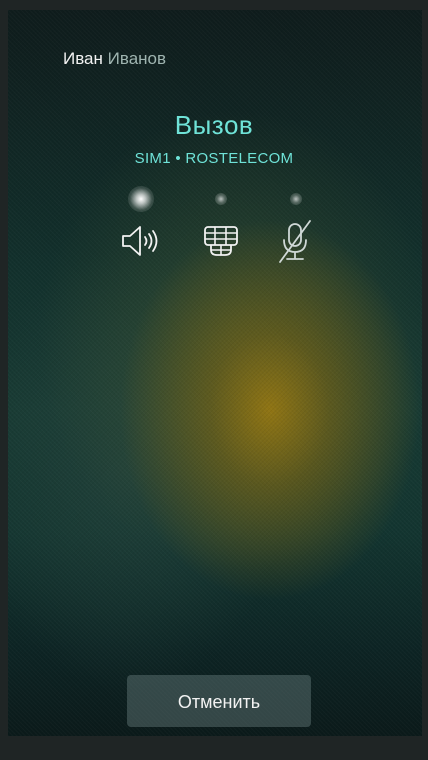 Image resolution: width=428 pixels, height=760 pixels. I want to click on call-status: Вызов, so click(214, 125).